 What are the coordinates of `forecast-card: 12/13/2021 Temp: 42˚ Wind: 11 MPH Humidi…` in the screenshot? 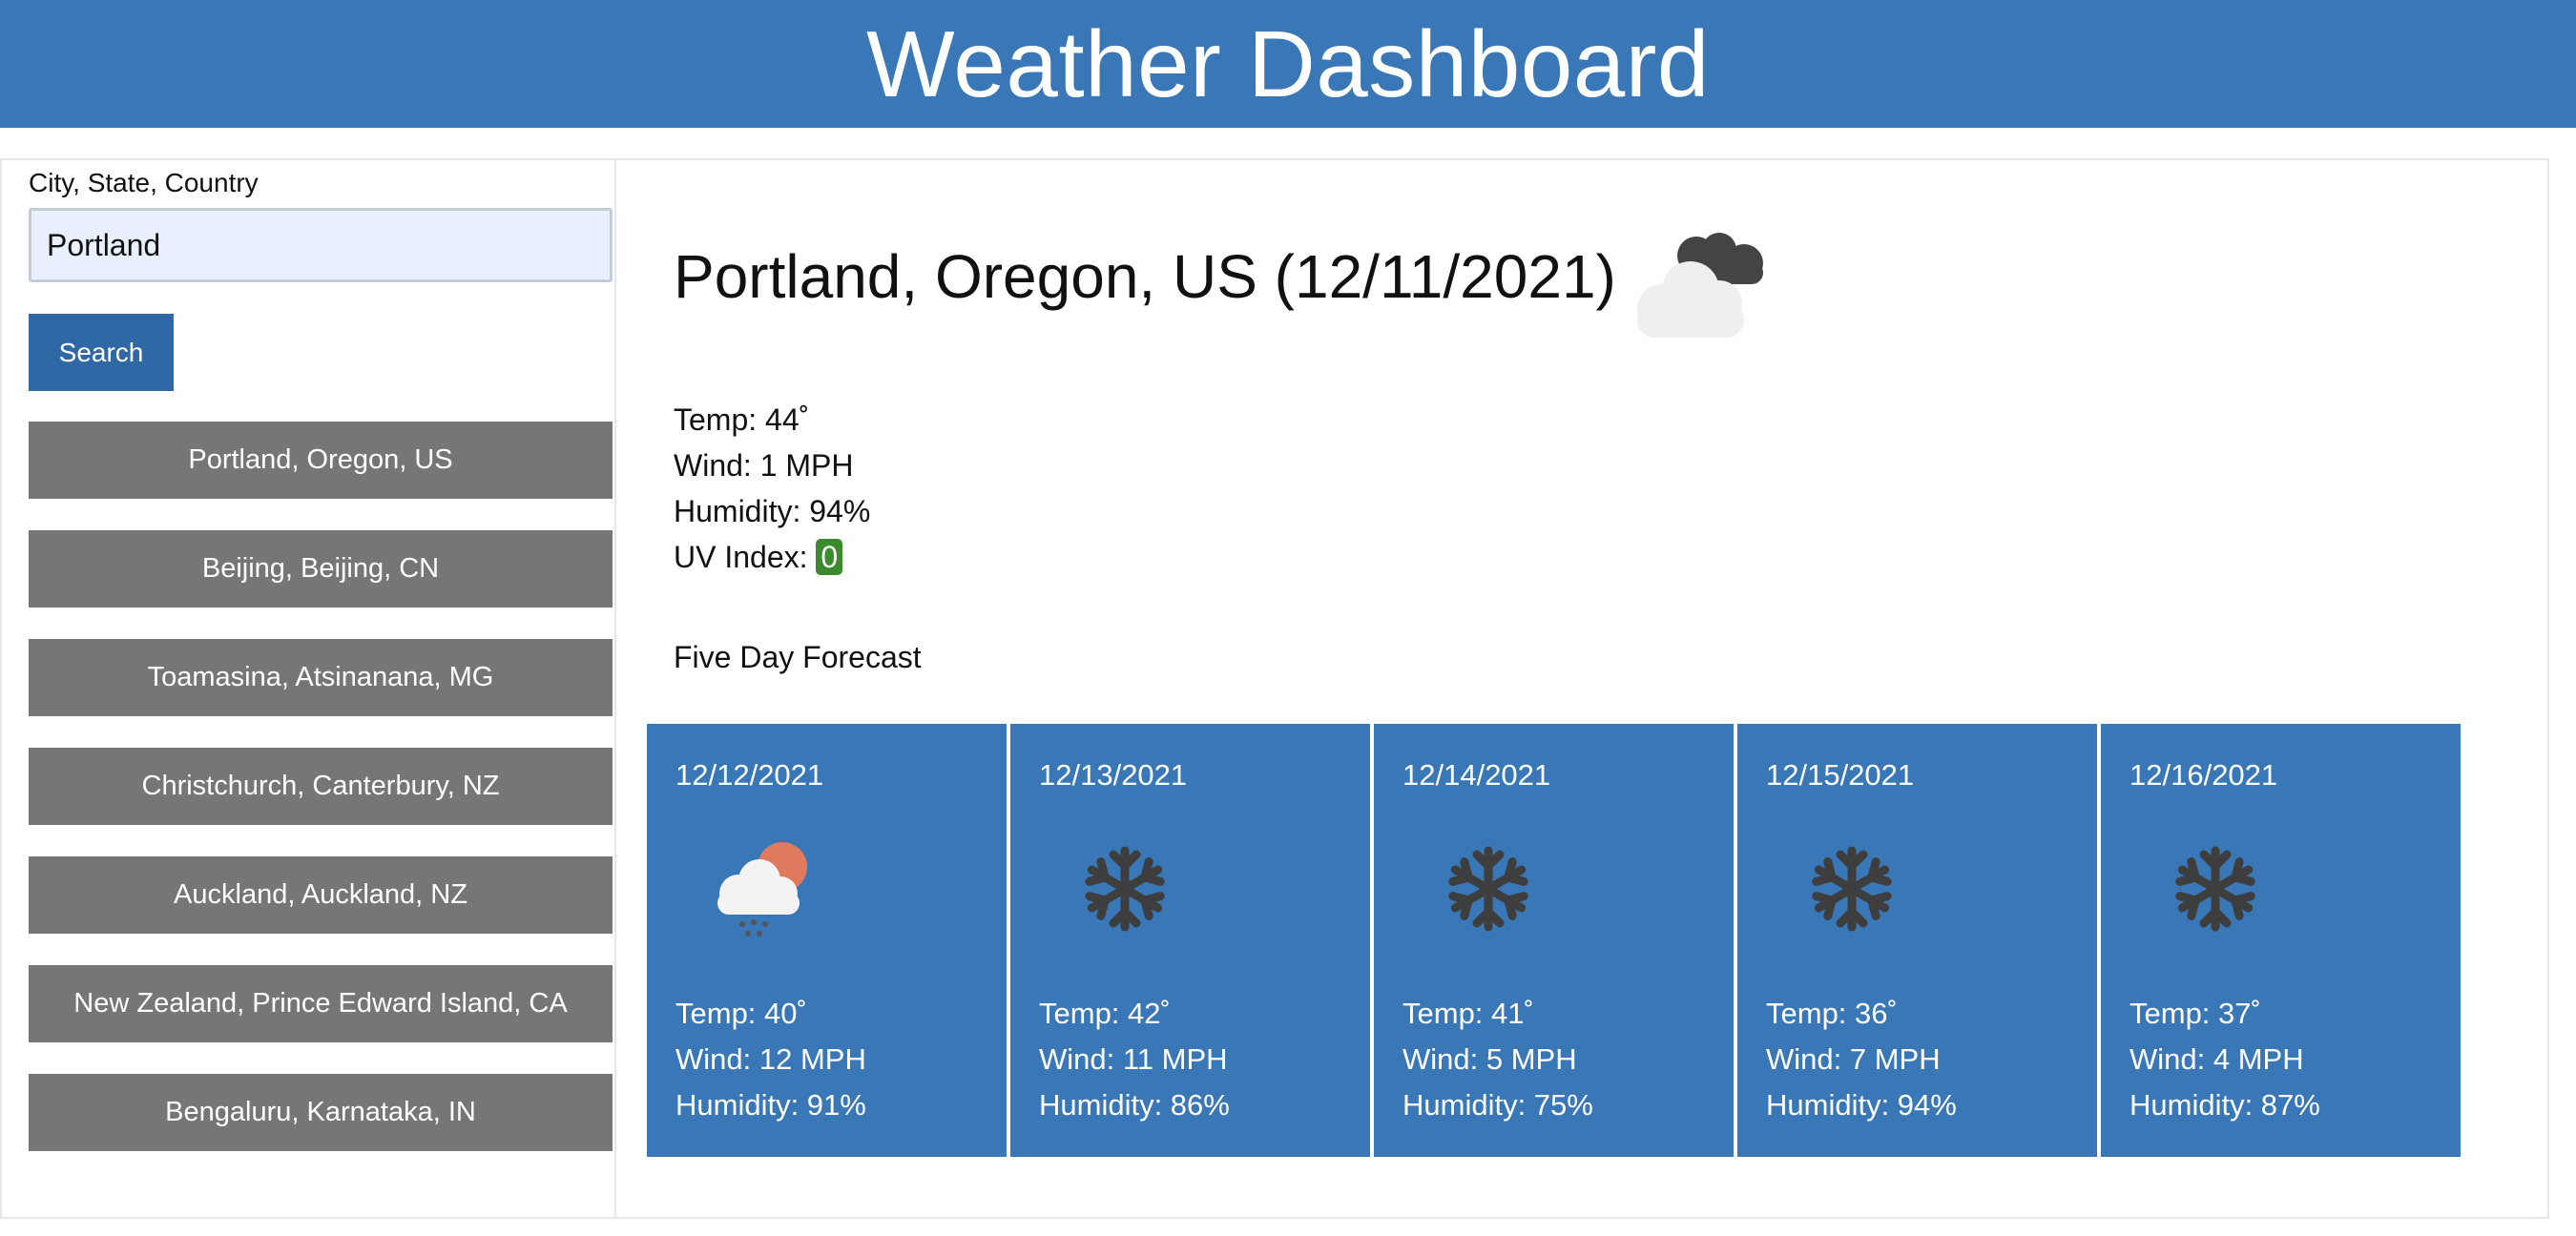 It's located at (1190, 940).